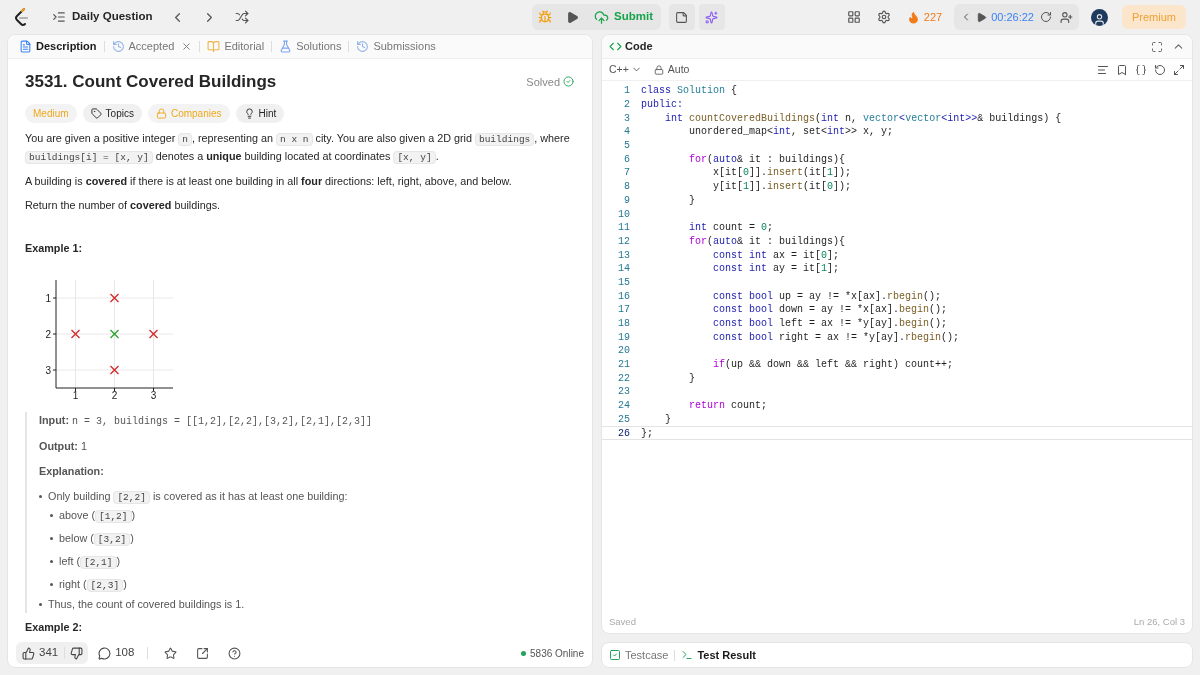  What do you see at coordinates (601, 17) in the screenshot?
I see `upload-icon` at bounding box center [601, 17].